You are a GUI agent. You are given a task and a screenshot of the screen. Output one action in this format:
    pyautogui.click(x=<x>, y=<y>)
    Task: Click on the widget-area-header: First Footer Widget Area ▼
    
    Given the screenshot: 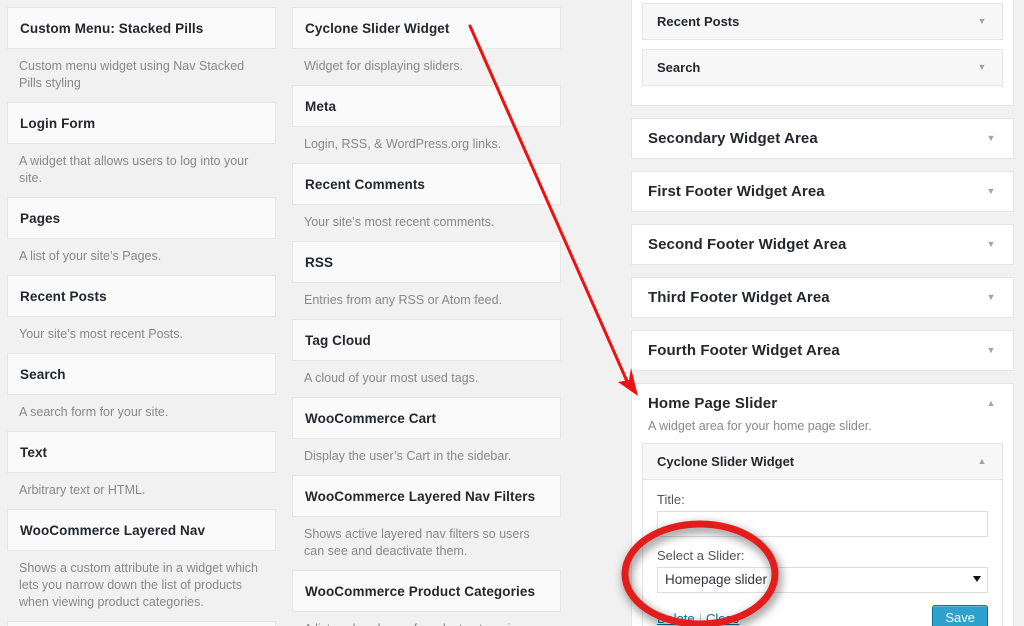 What is the action you would take?
    pyautogui.click(x=822, y=191)
    